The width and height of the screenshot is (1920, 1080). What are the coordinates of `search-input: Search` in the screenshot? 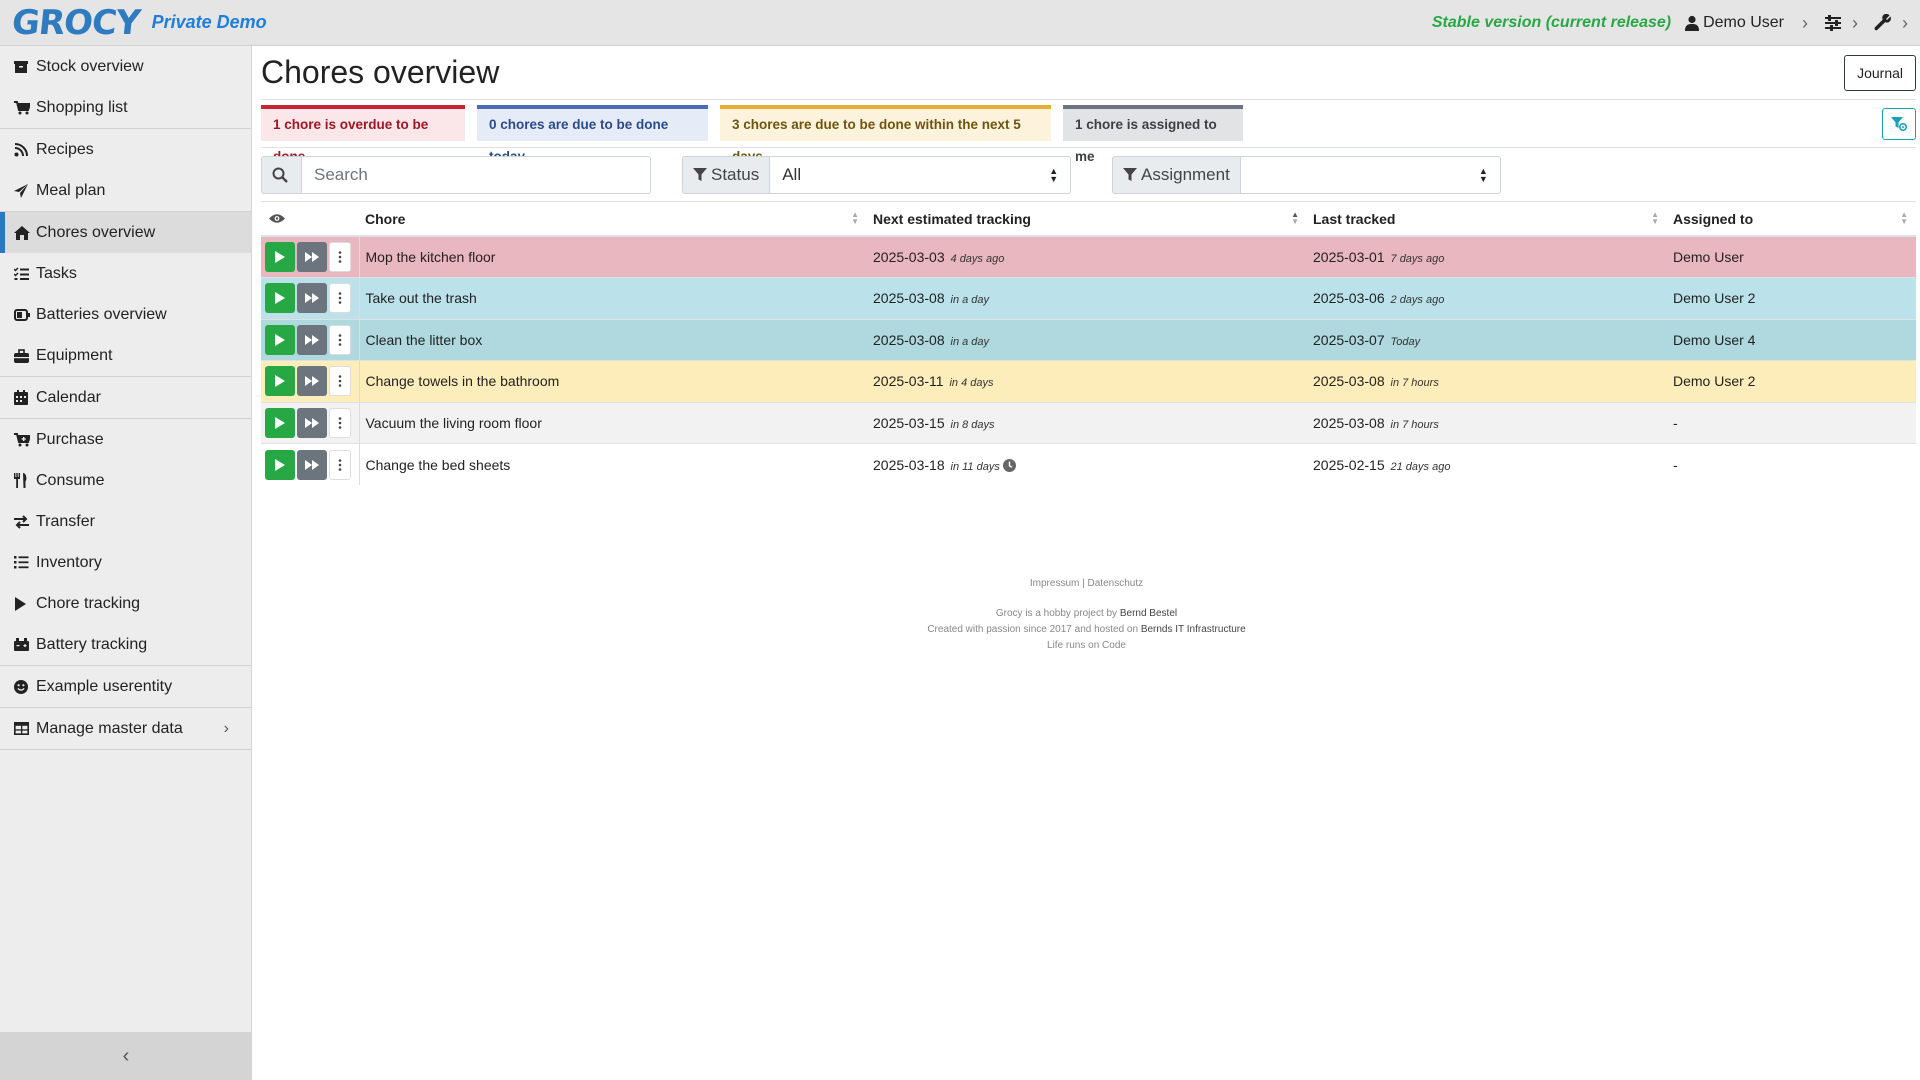 It's located at (476, 175).